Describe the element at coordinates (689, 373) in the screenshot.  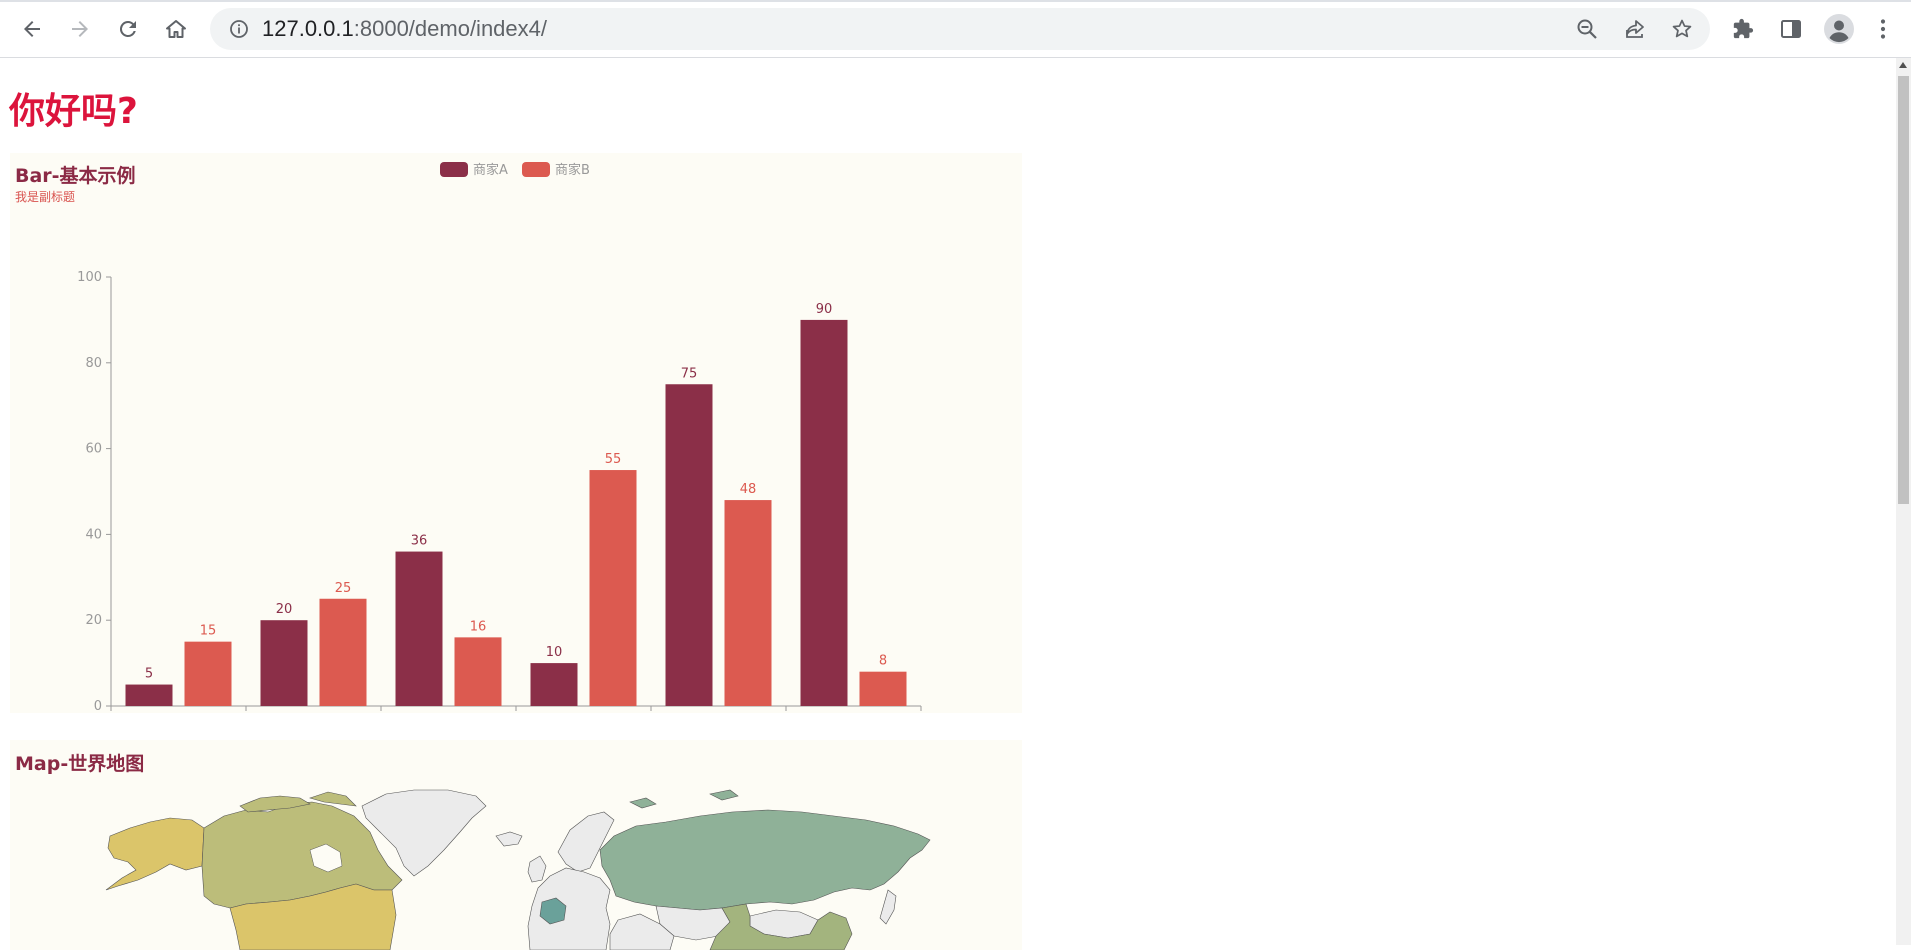
I see `data-label: 75` at that location.